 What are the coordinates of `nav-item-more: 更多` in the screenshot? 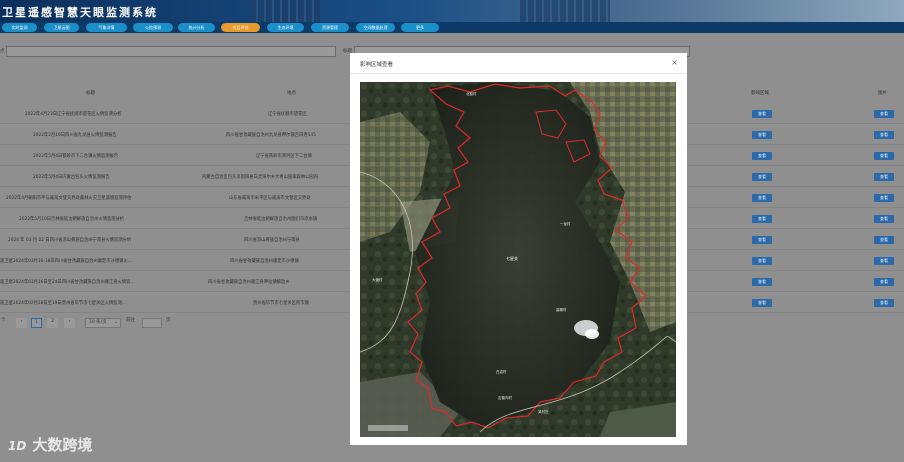 It's located at (420, 27).